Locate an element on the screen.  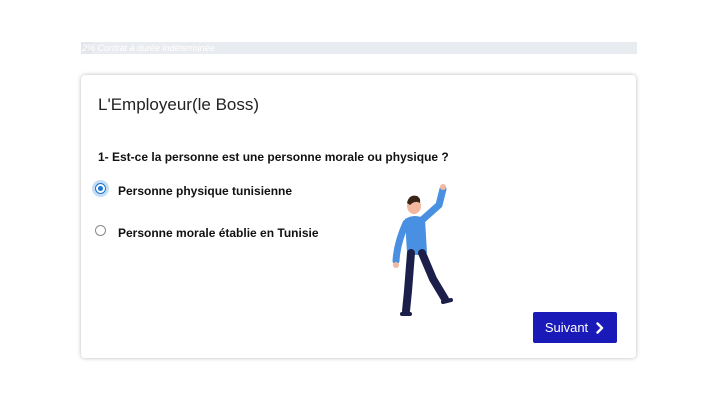
option-physical-person: Personne physique tunisienne is located at coordinates (193, 188).